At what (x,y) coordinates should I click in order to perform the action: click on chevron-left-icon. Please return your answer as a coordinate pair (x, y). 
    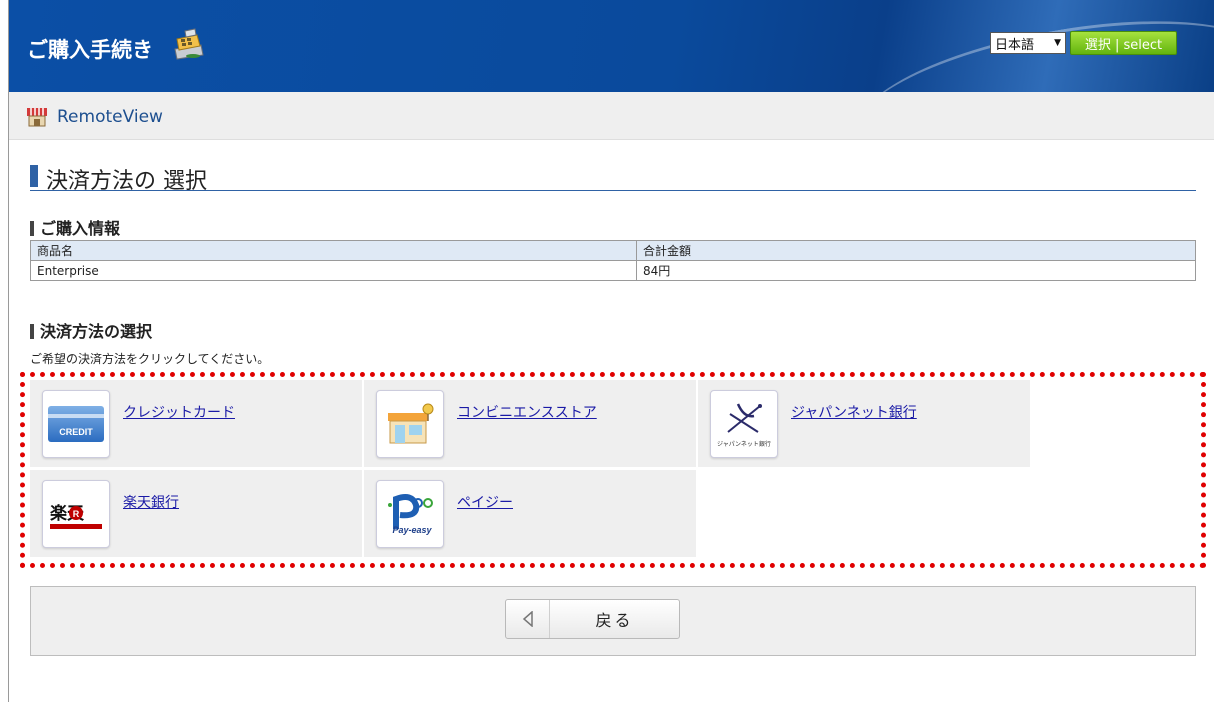
    Looking at the image, I should click on (528, 619).